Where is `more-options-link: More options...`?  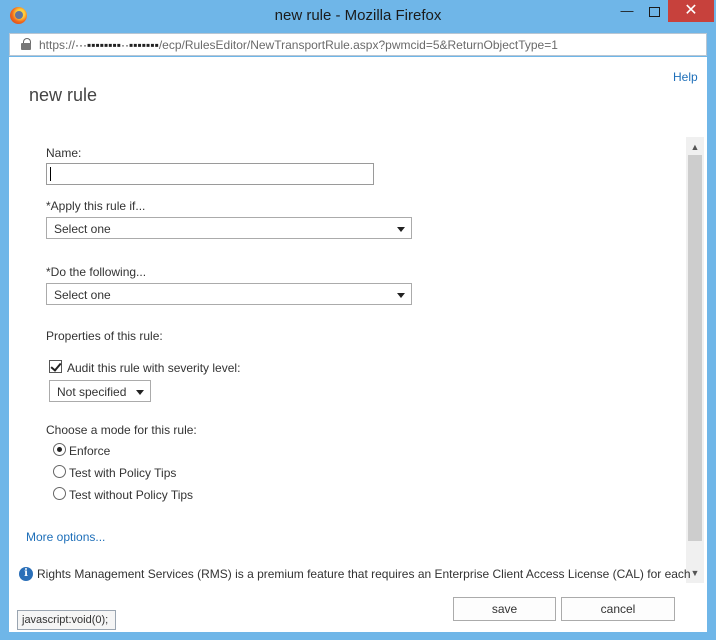 more-options-link: More options... is located at coordinates (65, 537).